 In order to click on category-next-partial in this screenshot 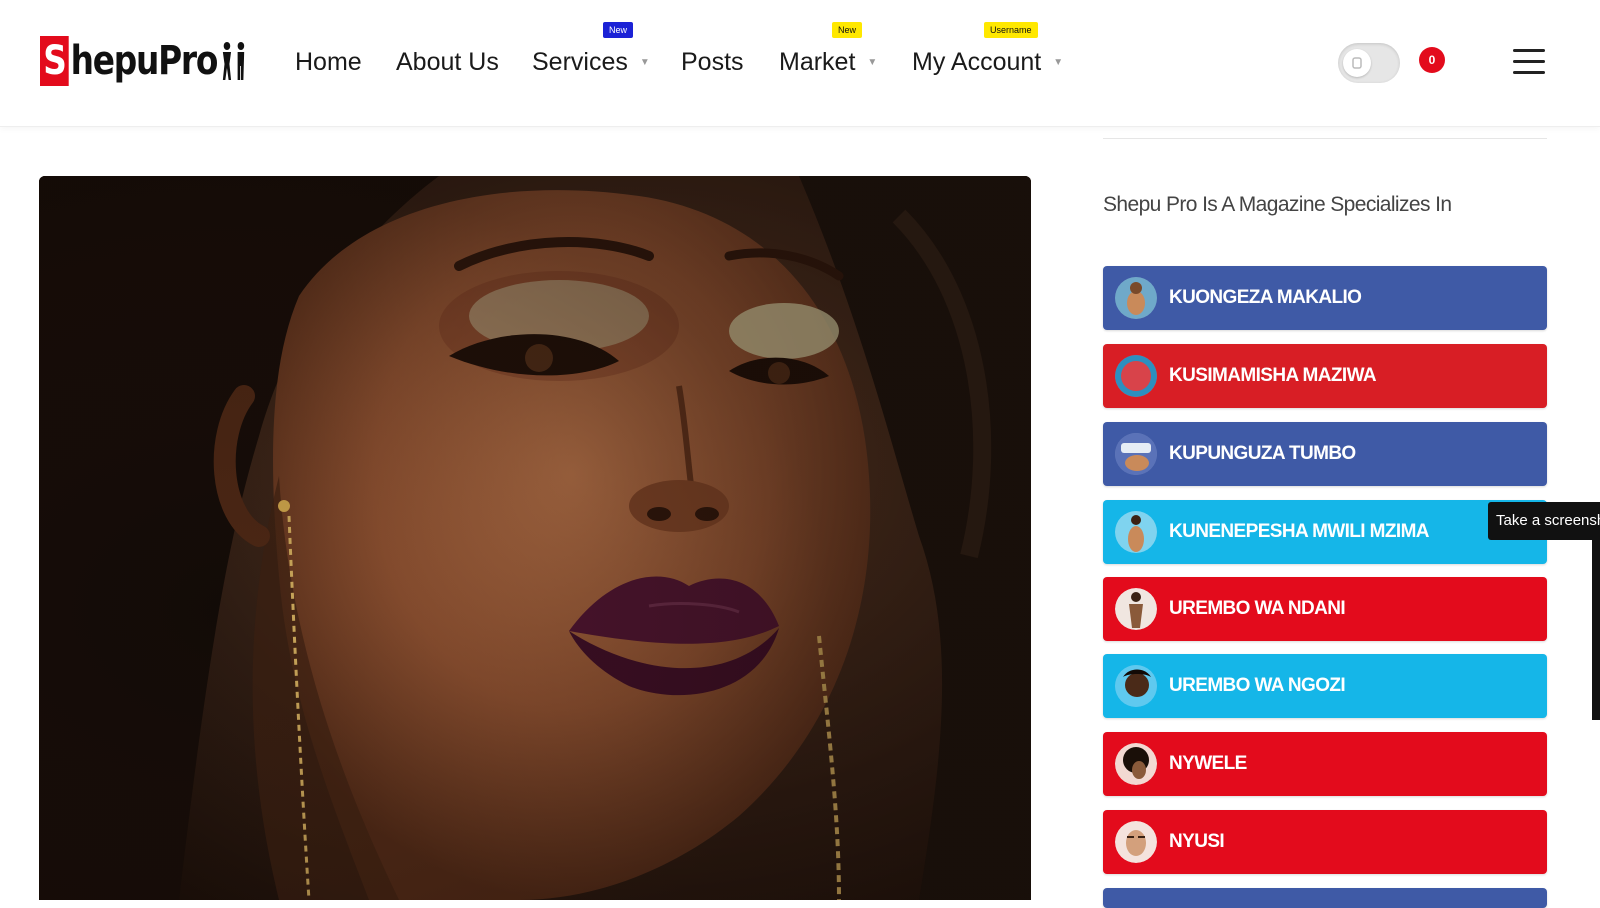, I will do `click(1325, 898)`.